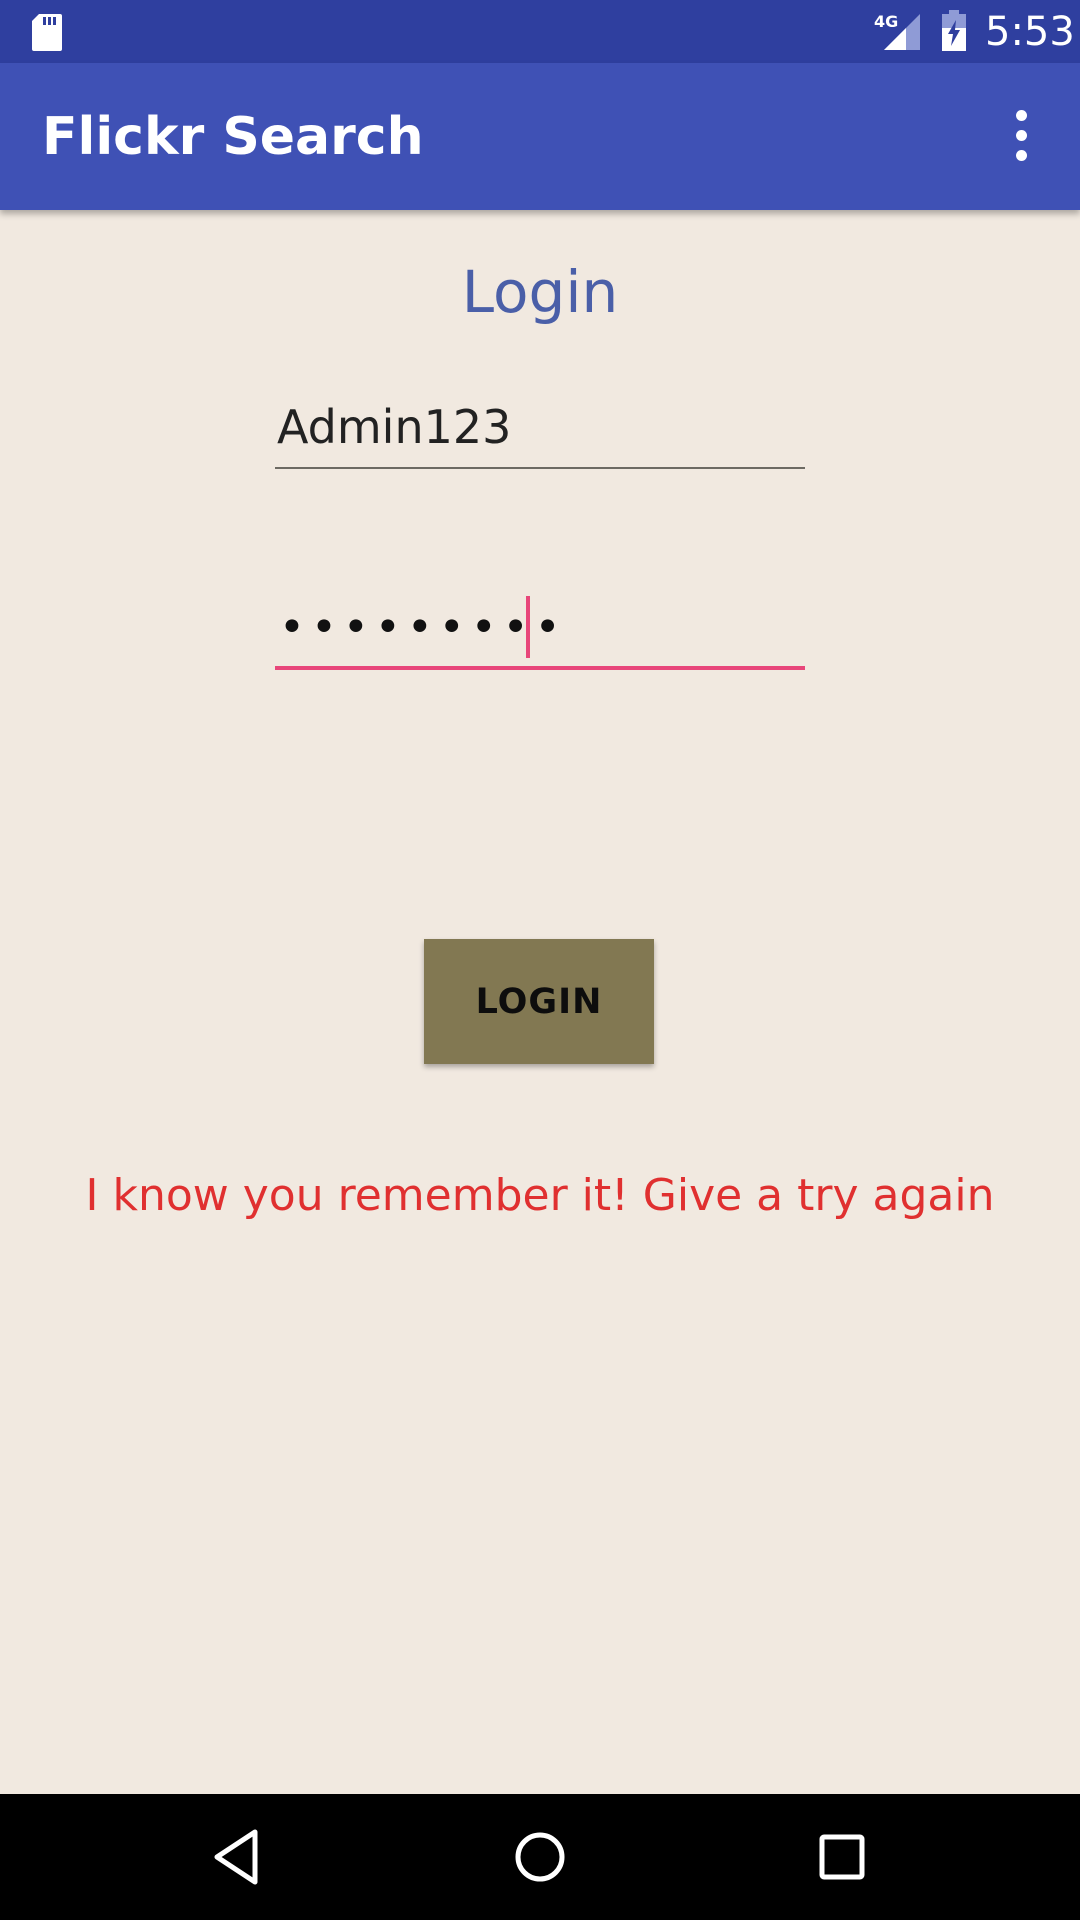 This screenshot has height=1920, width=1080. I want to click on signal-4g-icon: 4G, so click(897, 31).